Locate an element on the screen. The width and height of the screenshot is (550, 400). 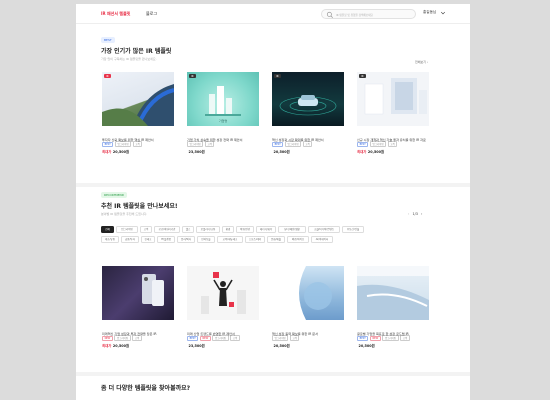
chip: 반려동물 is located at coordinates (206, 239).